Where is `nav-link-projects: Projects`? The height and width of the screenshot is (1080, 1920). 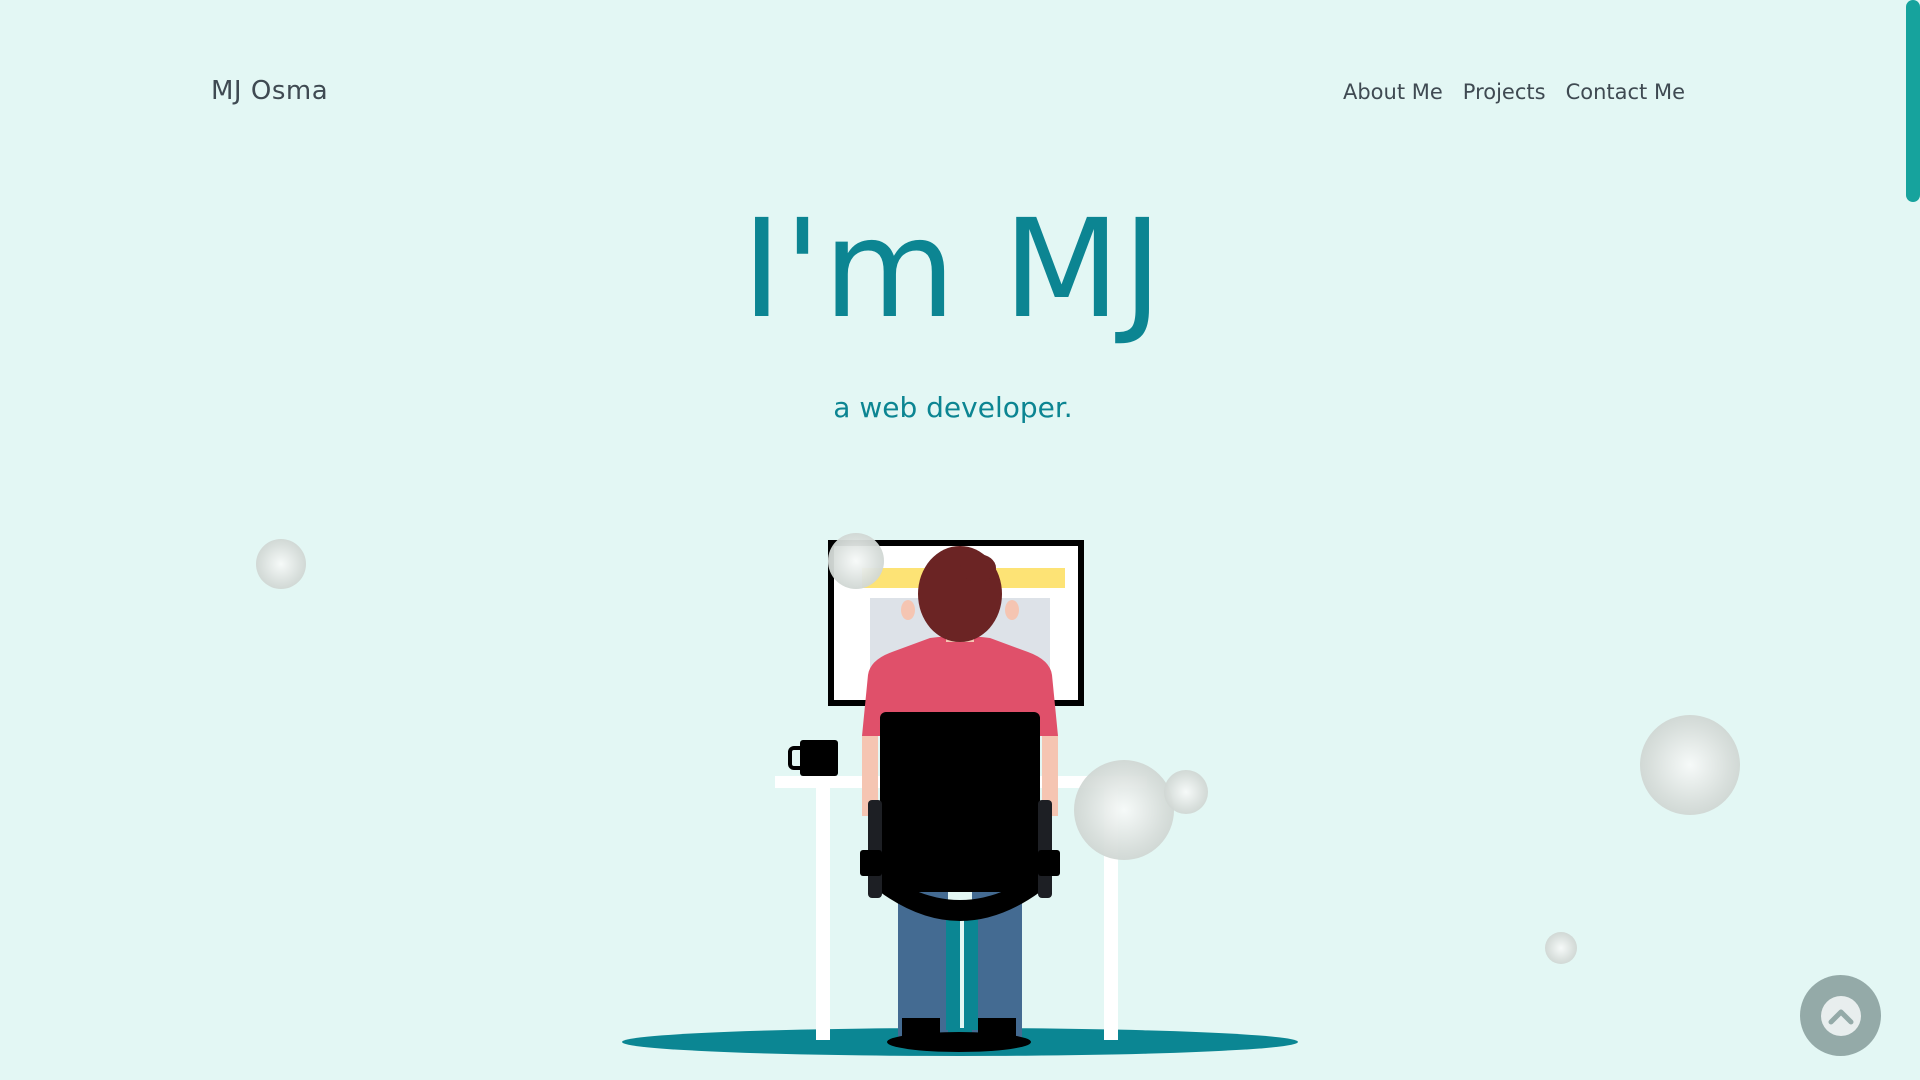
nav-link-projects: Projects is located at coordinates (1504, 92).